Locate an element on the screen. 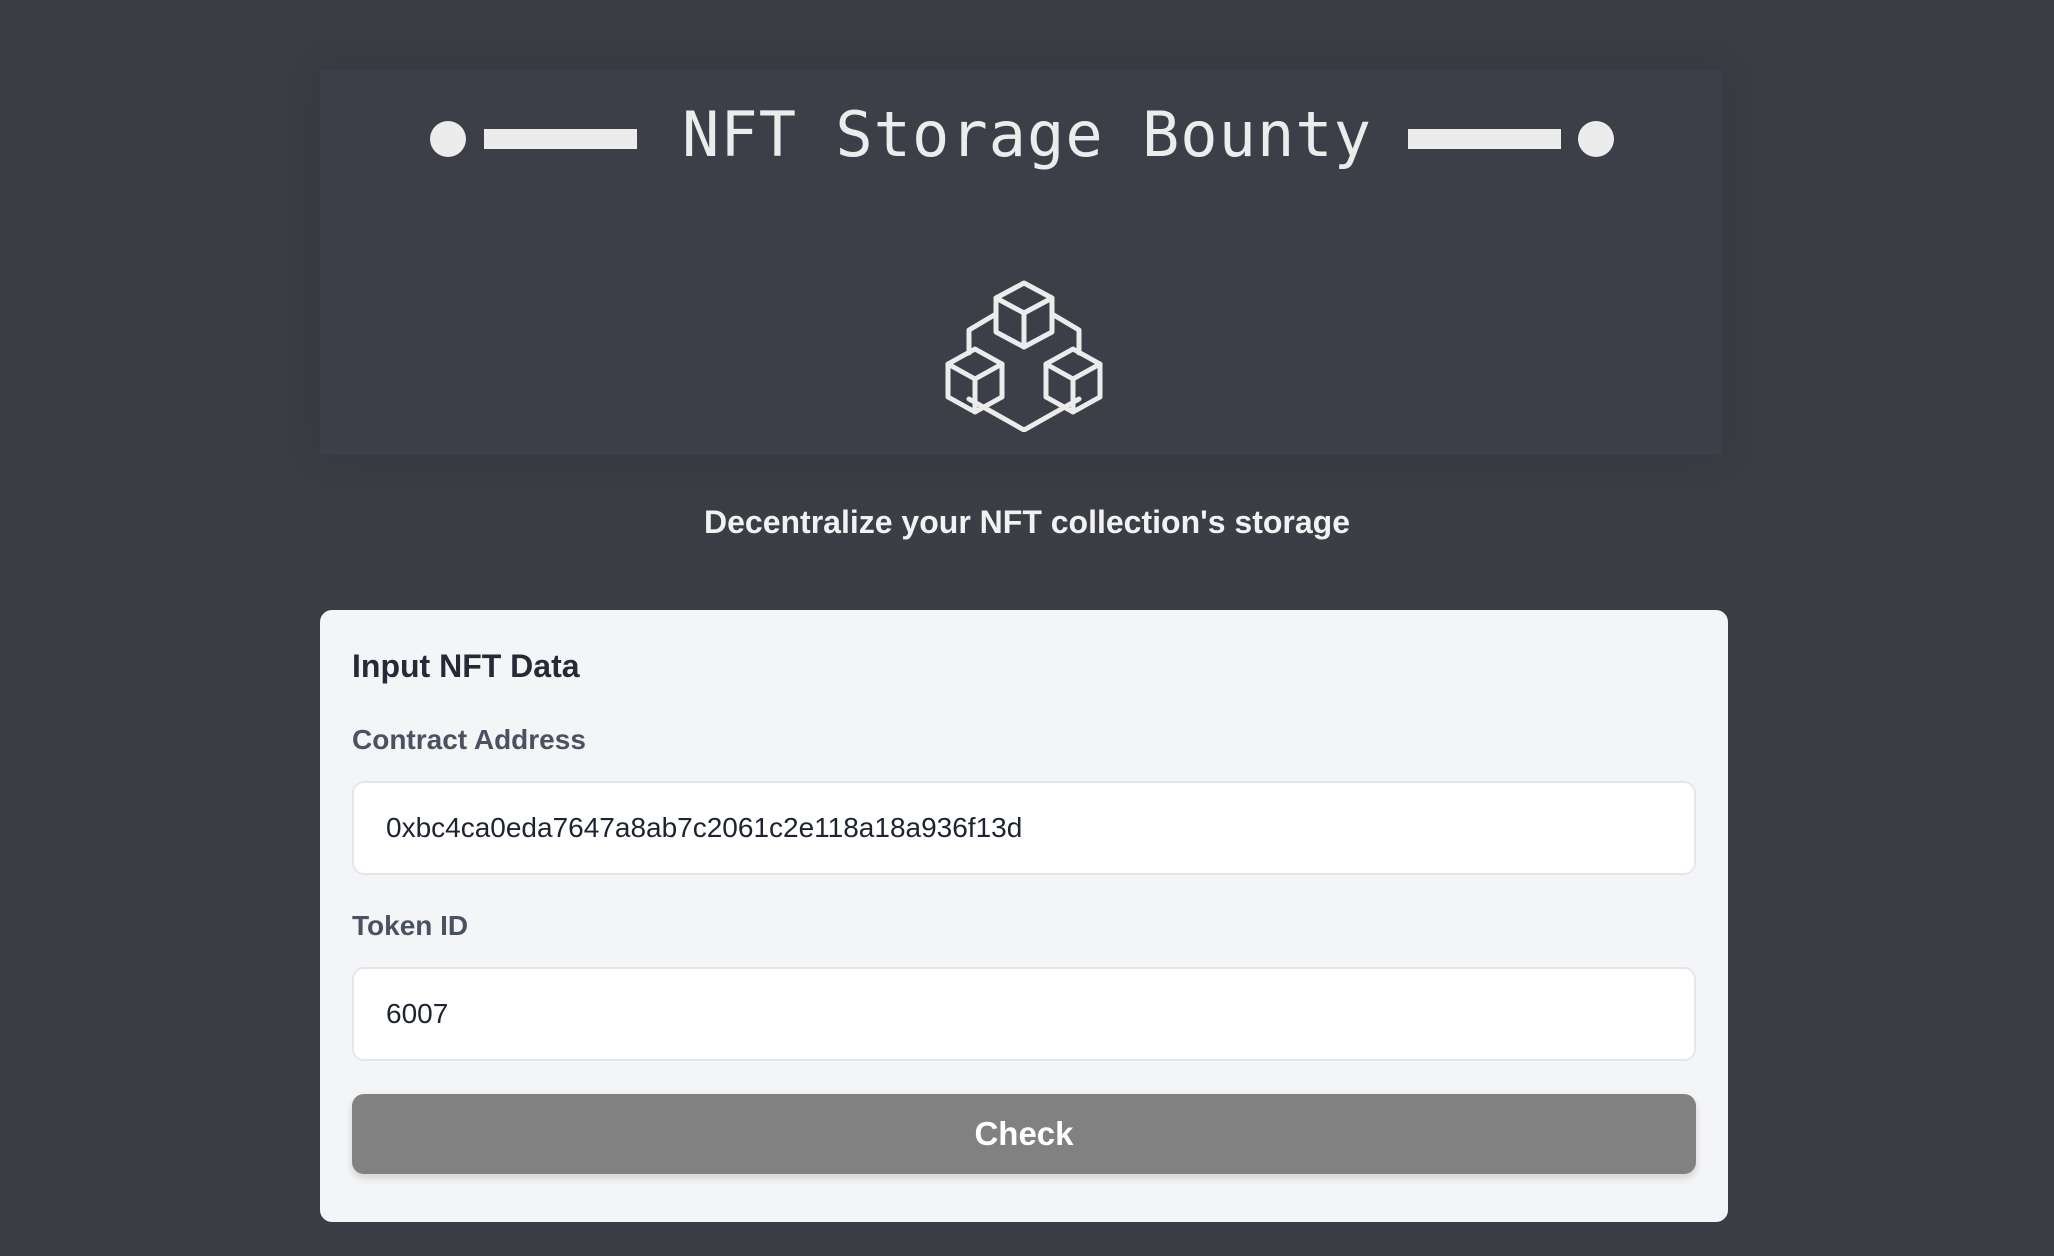 This screenshot has height=1256, width=2054. contract-address-input is located at coordinates (1024, 828).